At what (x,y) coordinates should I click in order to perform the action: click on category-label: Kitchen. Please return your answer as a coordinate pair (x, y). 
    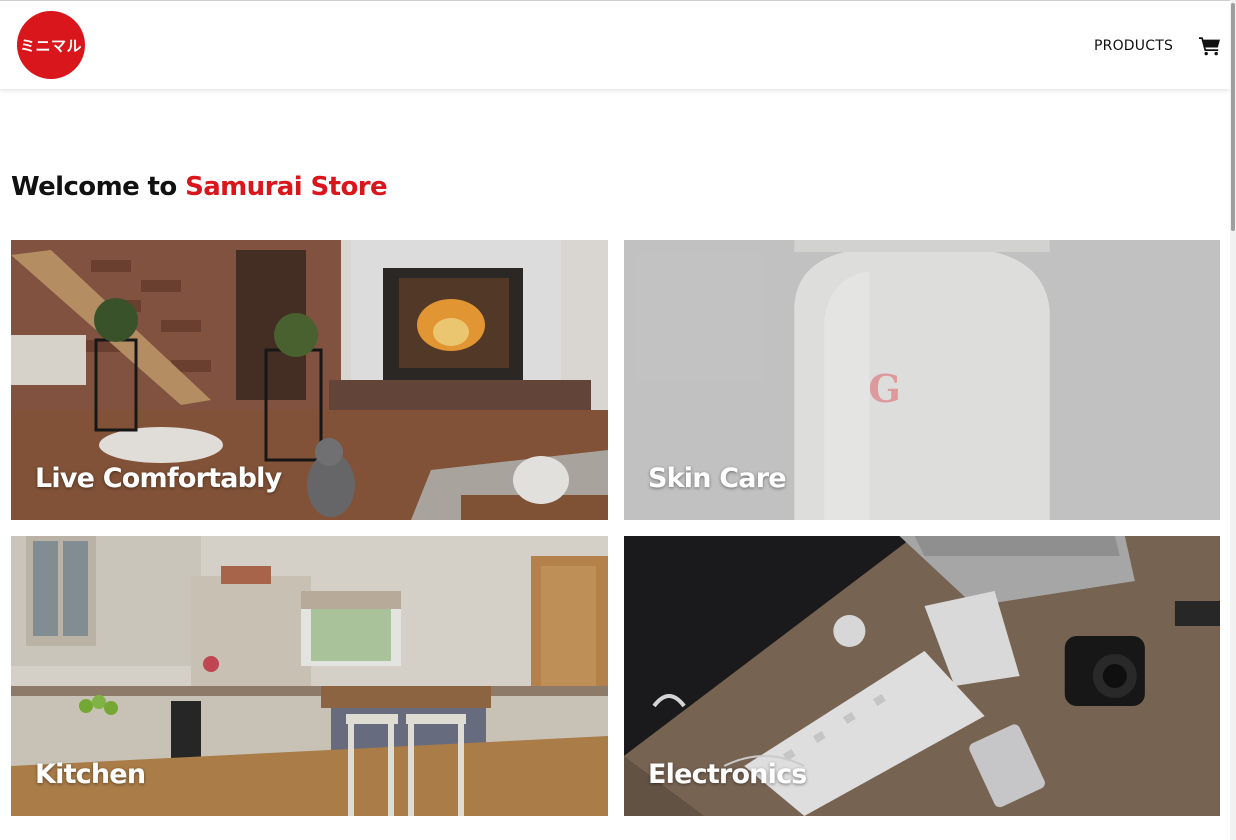
    Looking at the image, I should click on (90, 774).